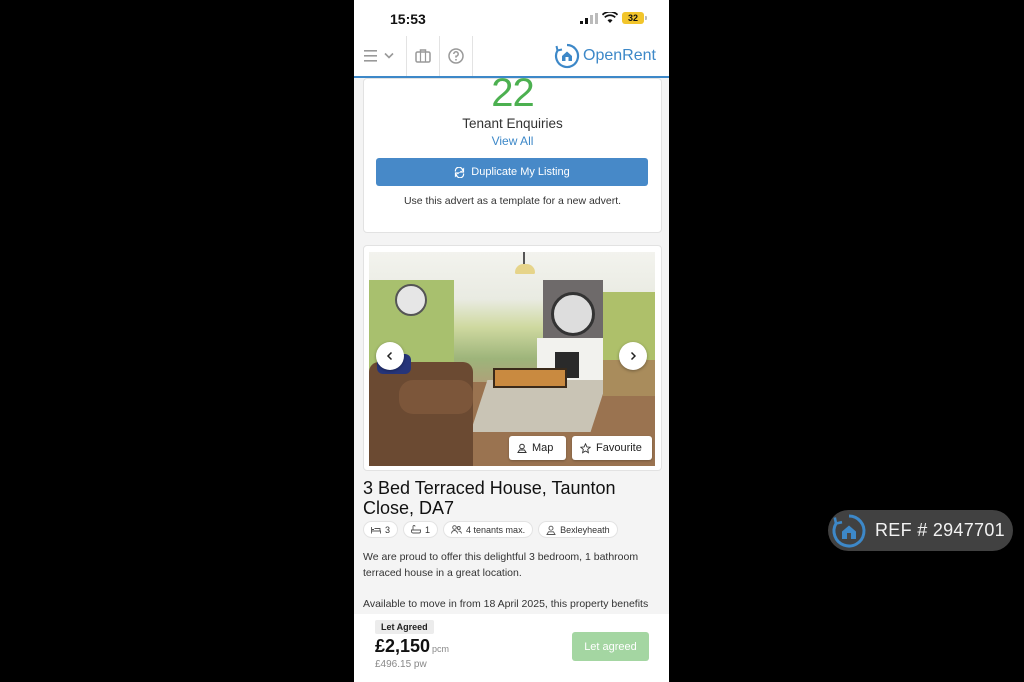 The width and height of the screenshot is (1024, 682). I want to click on briefcase-icon, so click(423, 56).